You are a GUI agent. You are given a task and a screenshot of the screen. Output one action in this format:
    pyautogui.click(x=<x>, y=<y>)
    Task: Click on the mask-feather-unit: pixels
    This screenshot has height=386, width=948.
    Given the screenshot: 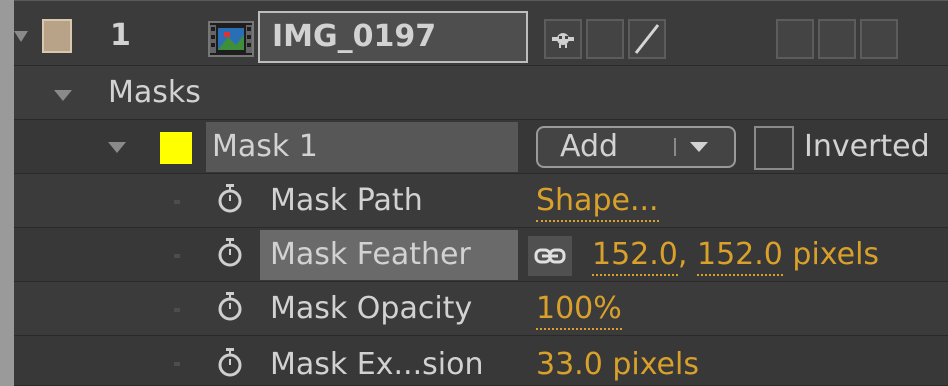 What is the action you would take?
    pyautogui.click(x=836, y=254)
    